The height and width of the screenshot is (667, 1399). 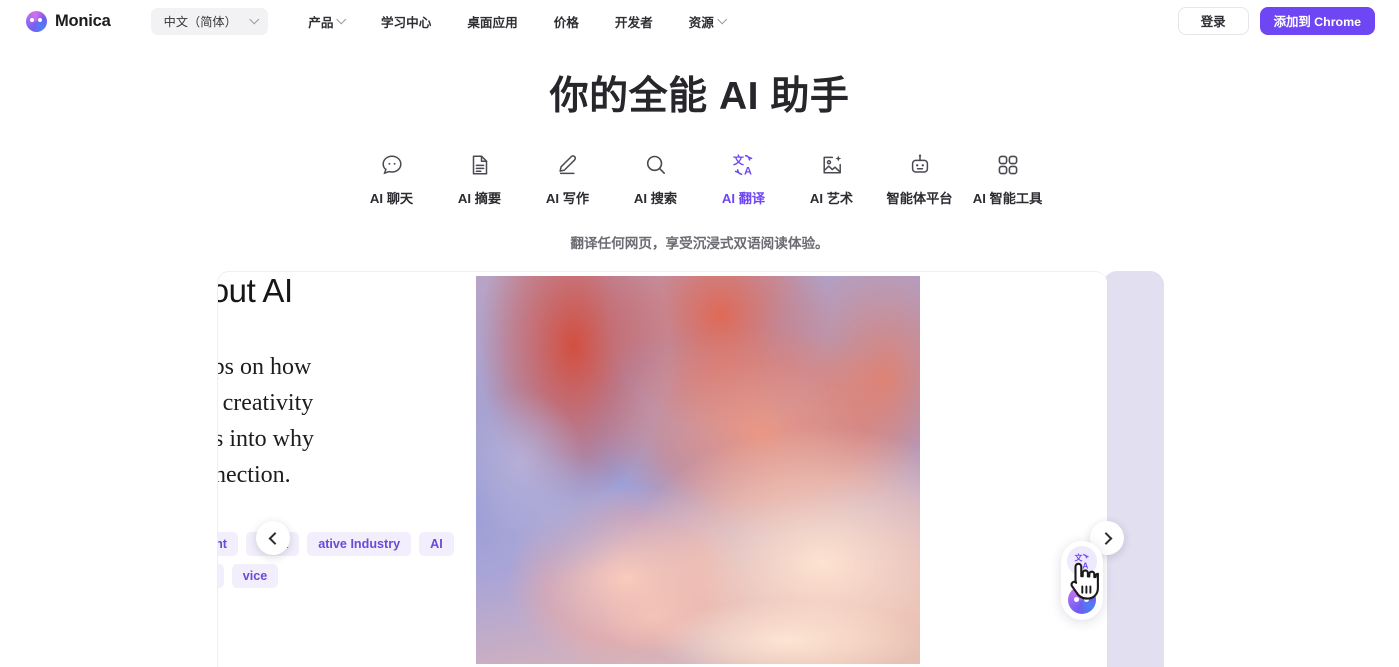 What do you see at coordinates (832, 179) in the screenshot?
I see `tab-ai-art: AI 艺术` at bounding box center [832, 179].